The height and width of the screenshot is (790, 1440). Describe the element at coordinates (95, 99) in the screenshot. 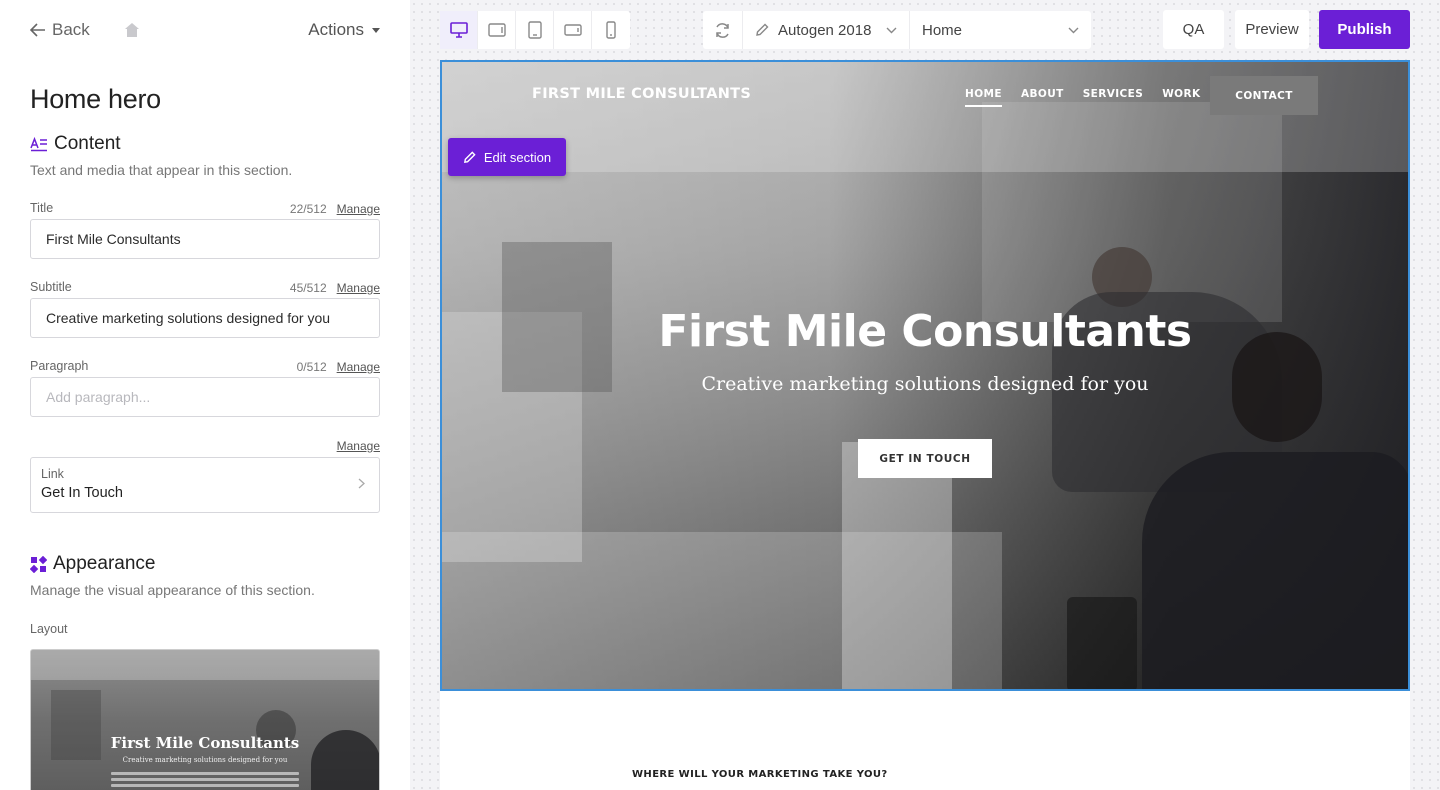

I see `panel-title: Home hero` at that location.